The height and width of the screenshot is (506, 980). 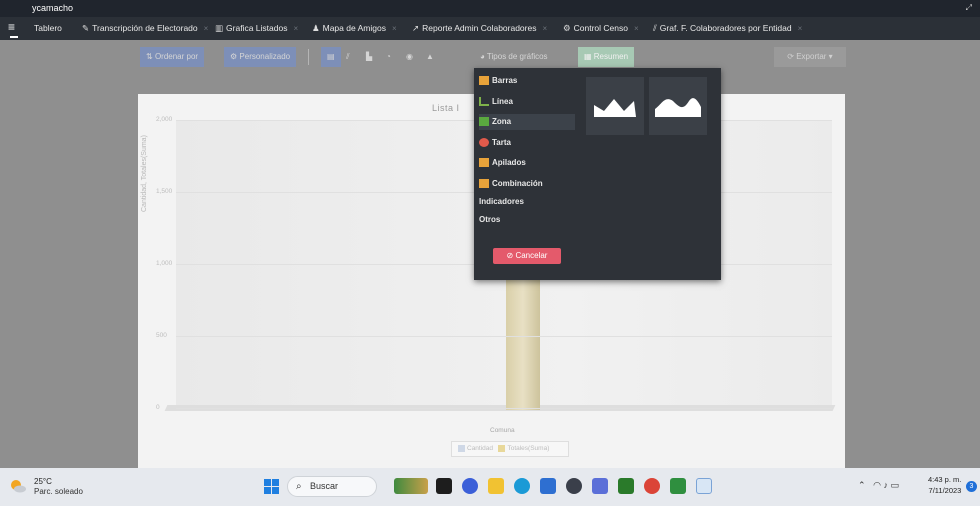 I want to click on option-apilados: Apilados, so click(x=502, y=163).